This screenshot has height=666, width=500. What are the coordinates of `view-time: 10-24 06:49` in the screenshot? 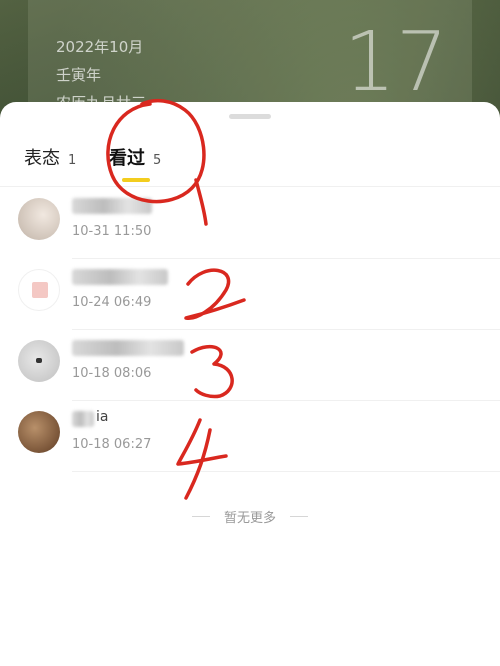 It's located at (112, 302).